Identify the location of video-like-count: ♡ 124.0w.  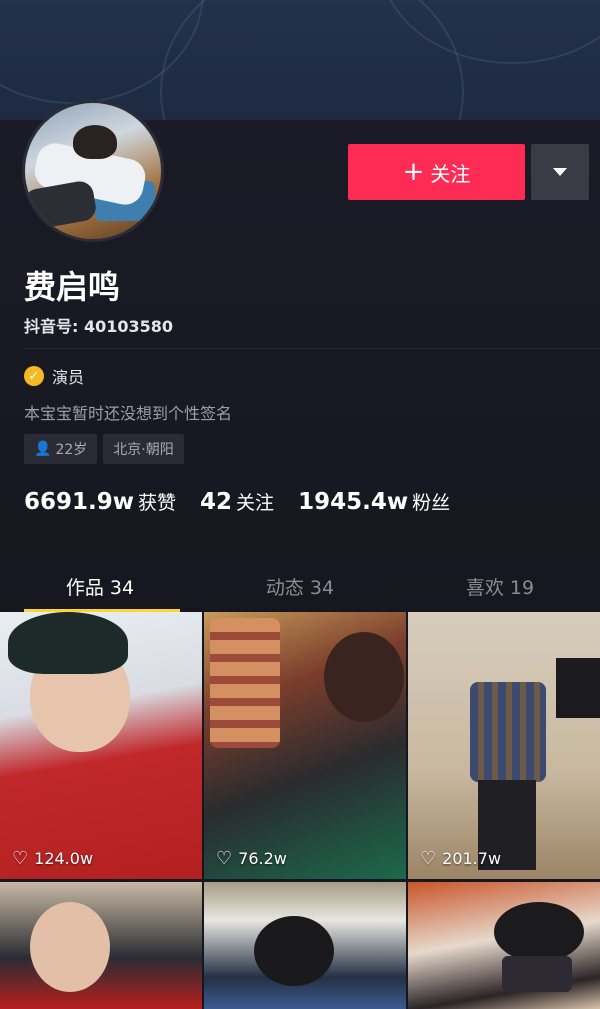
(52, 858).